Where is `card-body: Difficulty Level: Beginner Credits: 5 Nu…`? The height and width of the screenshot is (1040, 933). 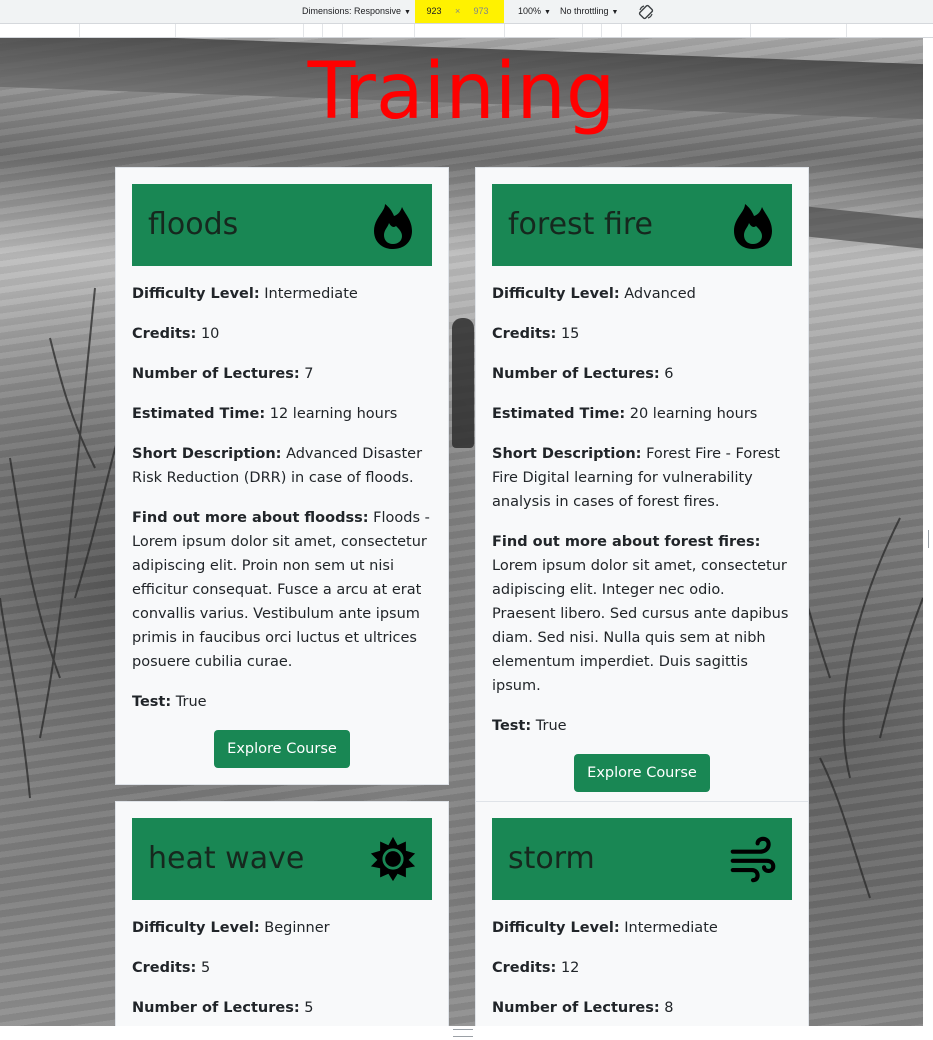 card-body: Difficulty Level: Beginner Credits: 5 Nu… is located at coordinates (282, 960).